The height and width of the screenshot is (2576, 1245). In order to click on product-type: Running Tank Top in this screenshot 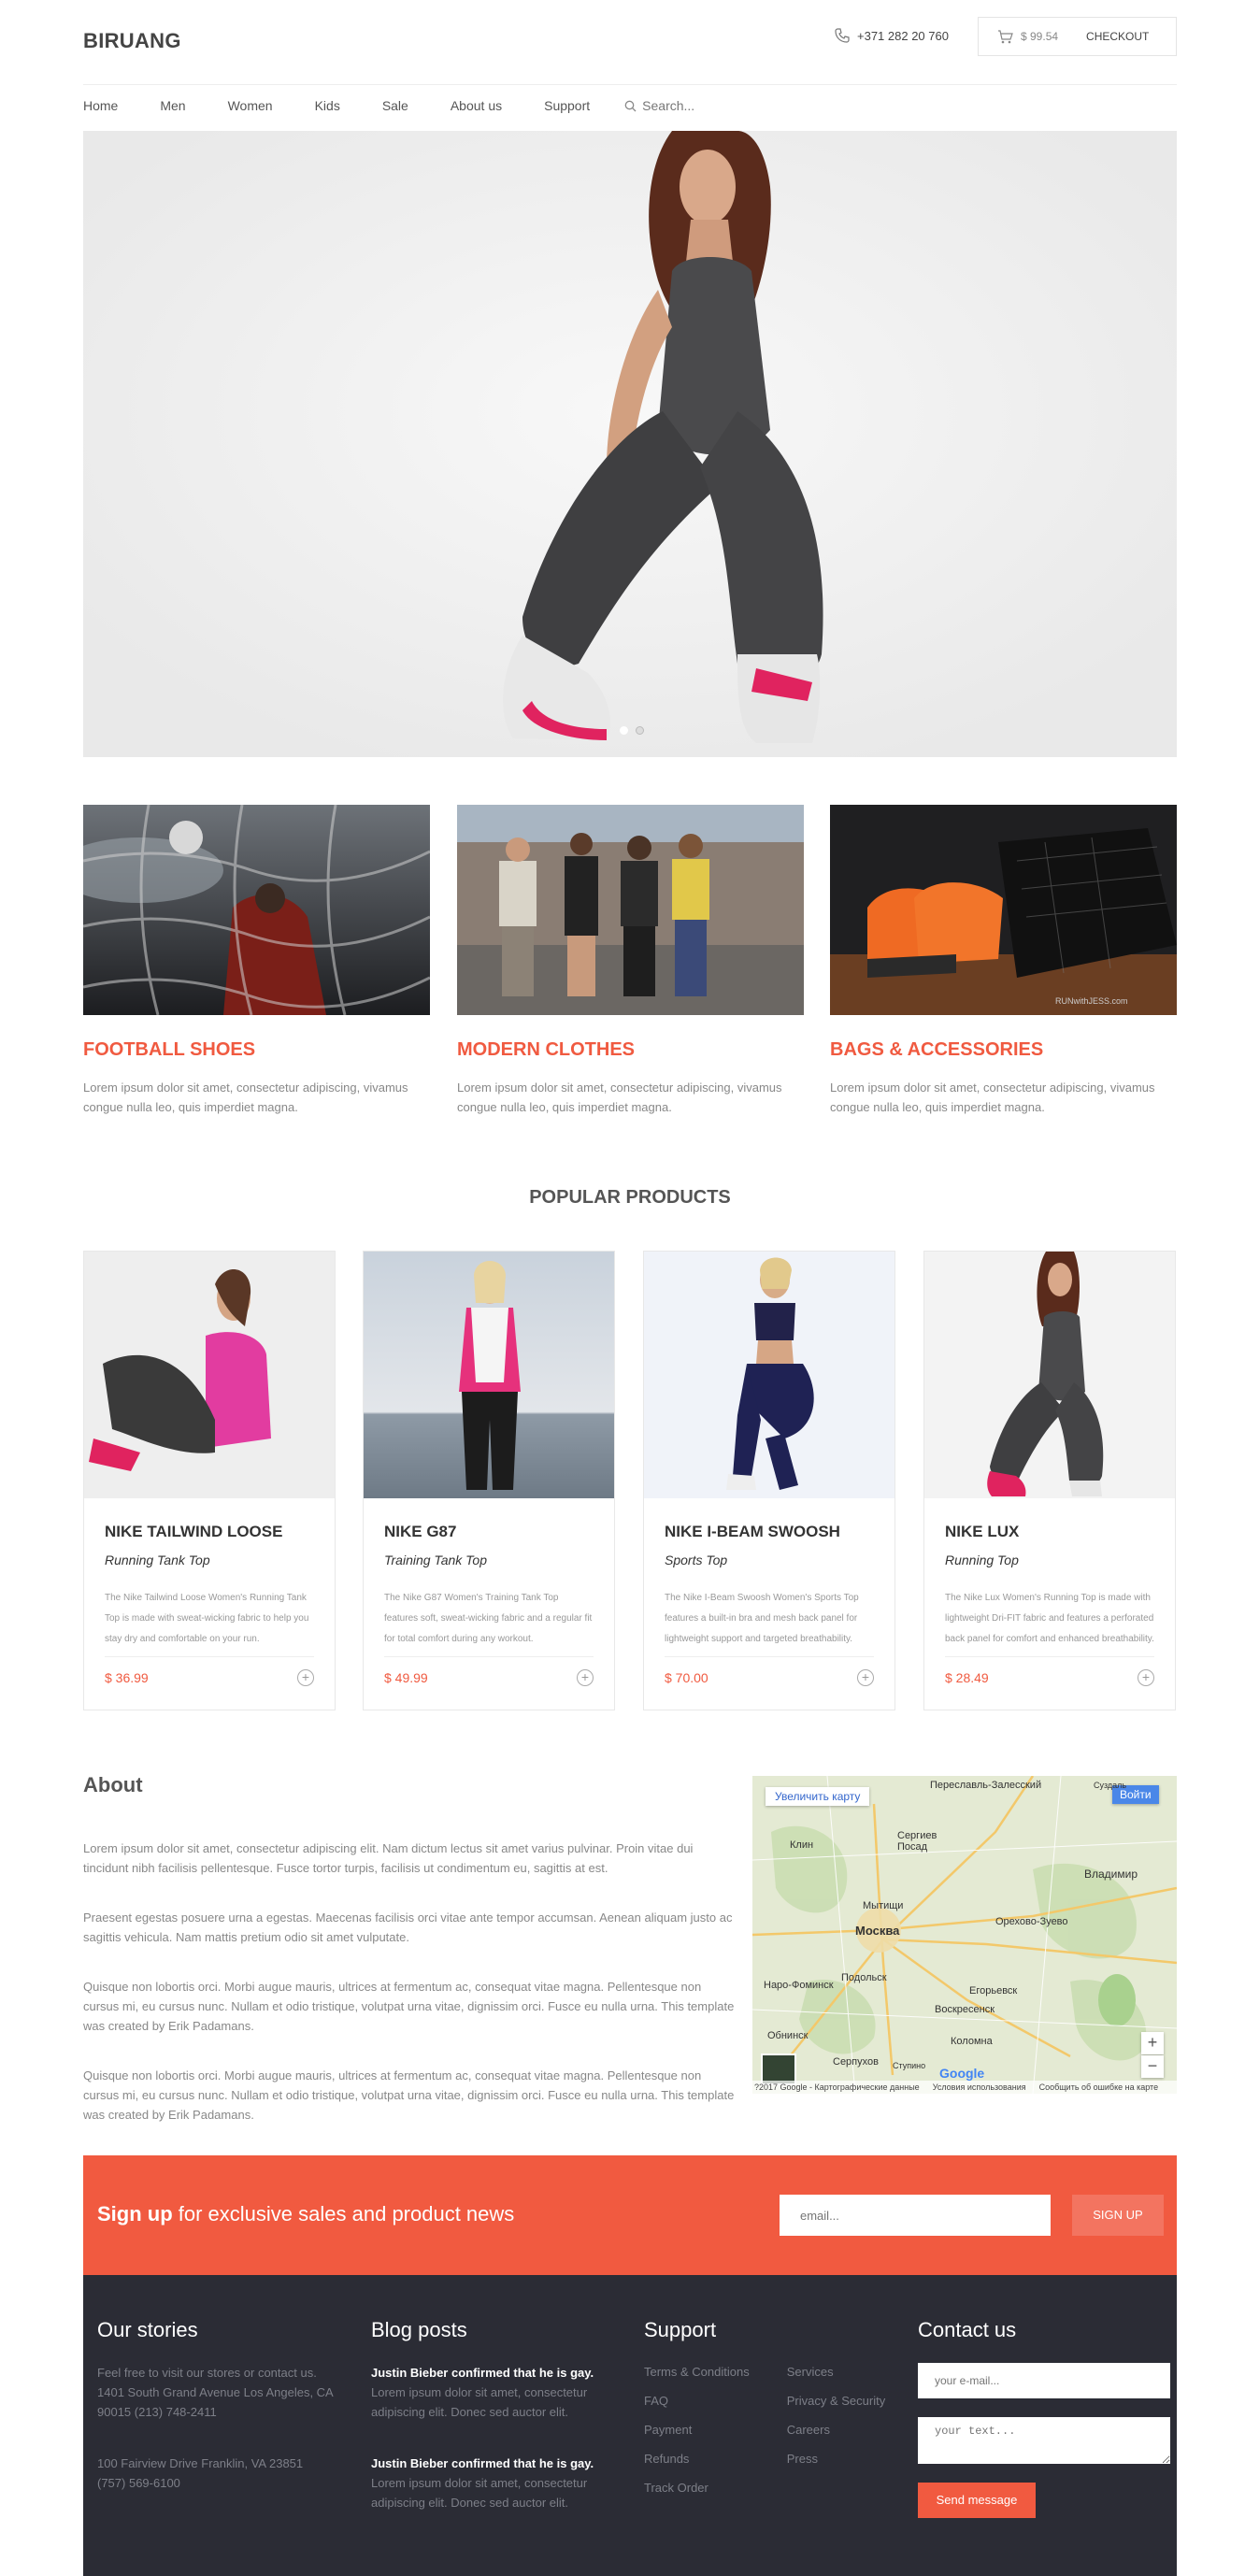, I will do `click(157, 1560)`.